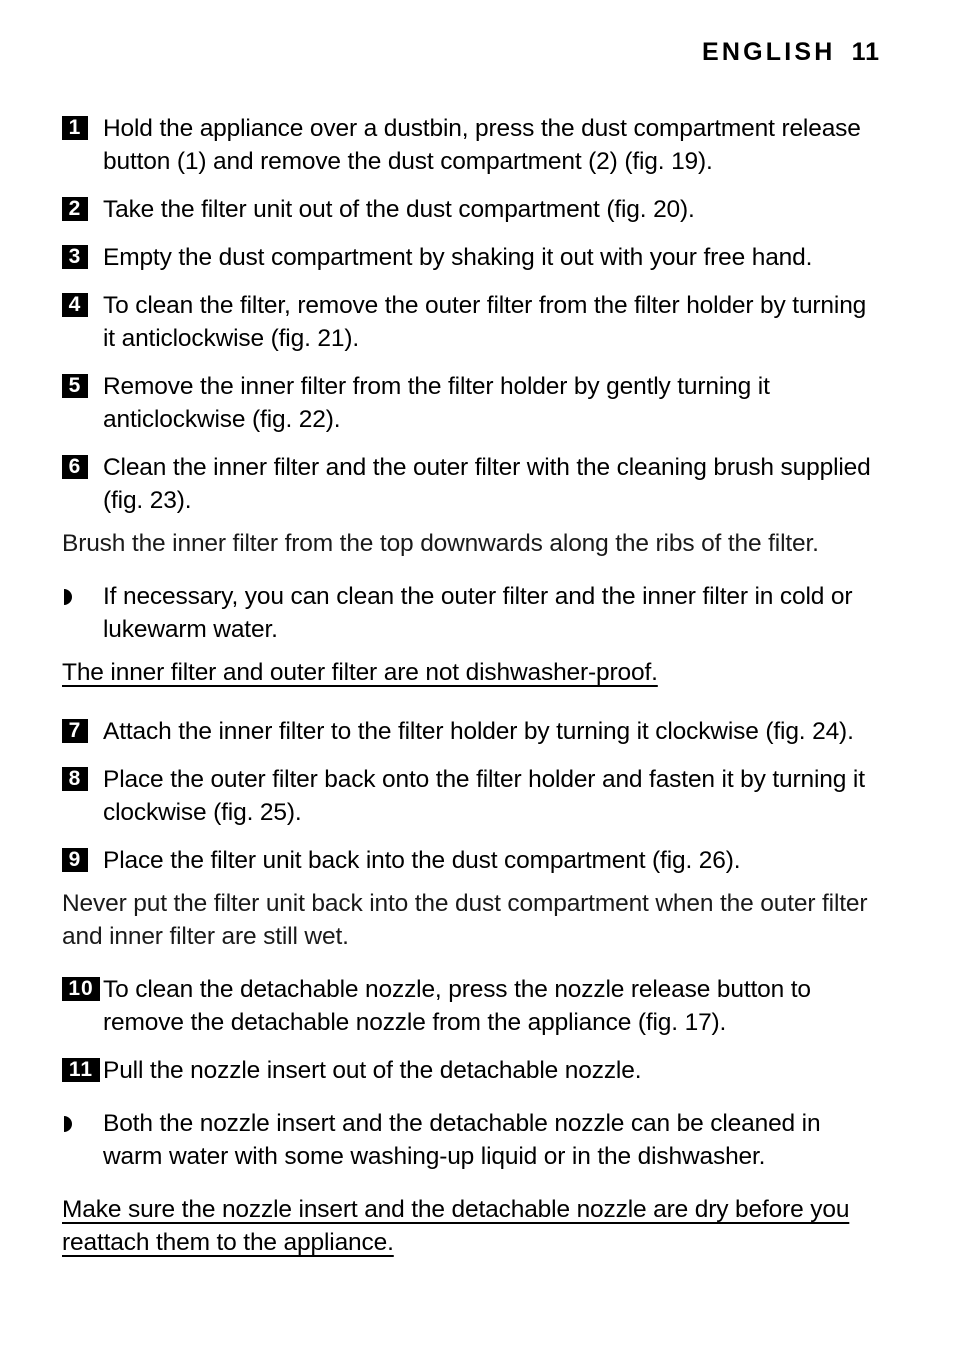  What do you see at coordinates (75, 305) in the screenshot?
I see `step-number-badge: 4` at bounding box center [75, 305].